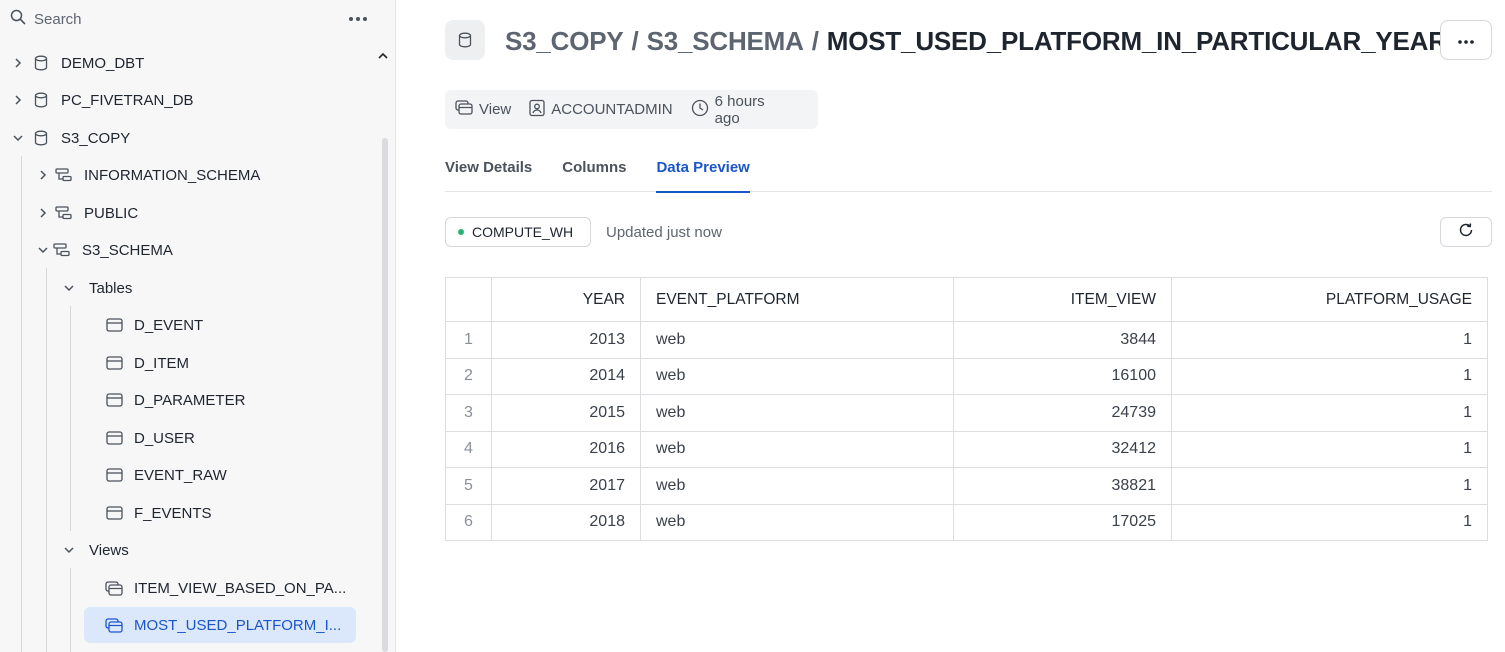 The height and width of the screenshot is (652, 1505). Describe the element at coordinates (103, 63) in the screenshot. I see `tree-item-label: DEMO_DBT` at that location.